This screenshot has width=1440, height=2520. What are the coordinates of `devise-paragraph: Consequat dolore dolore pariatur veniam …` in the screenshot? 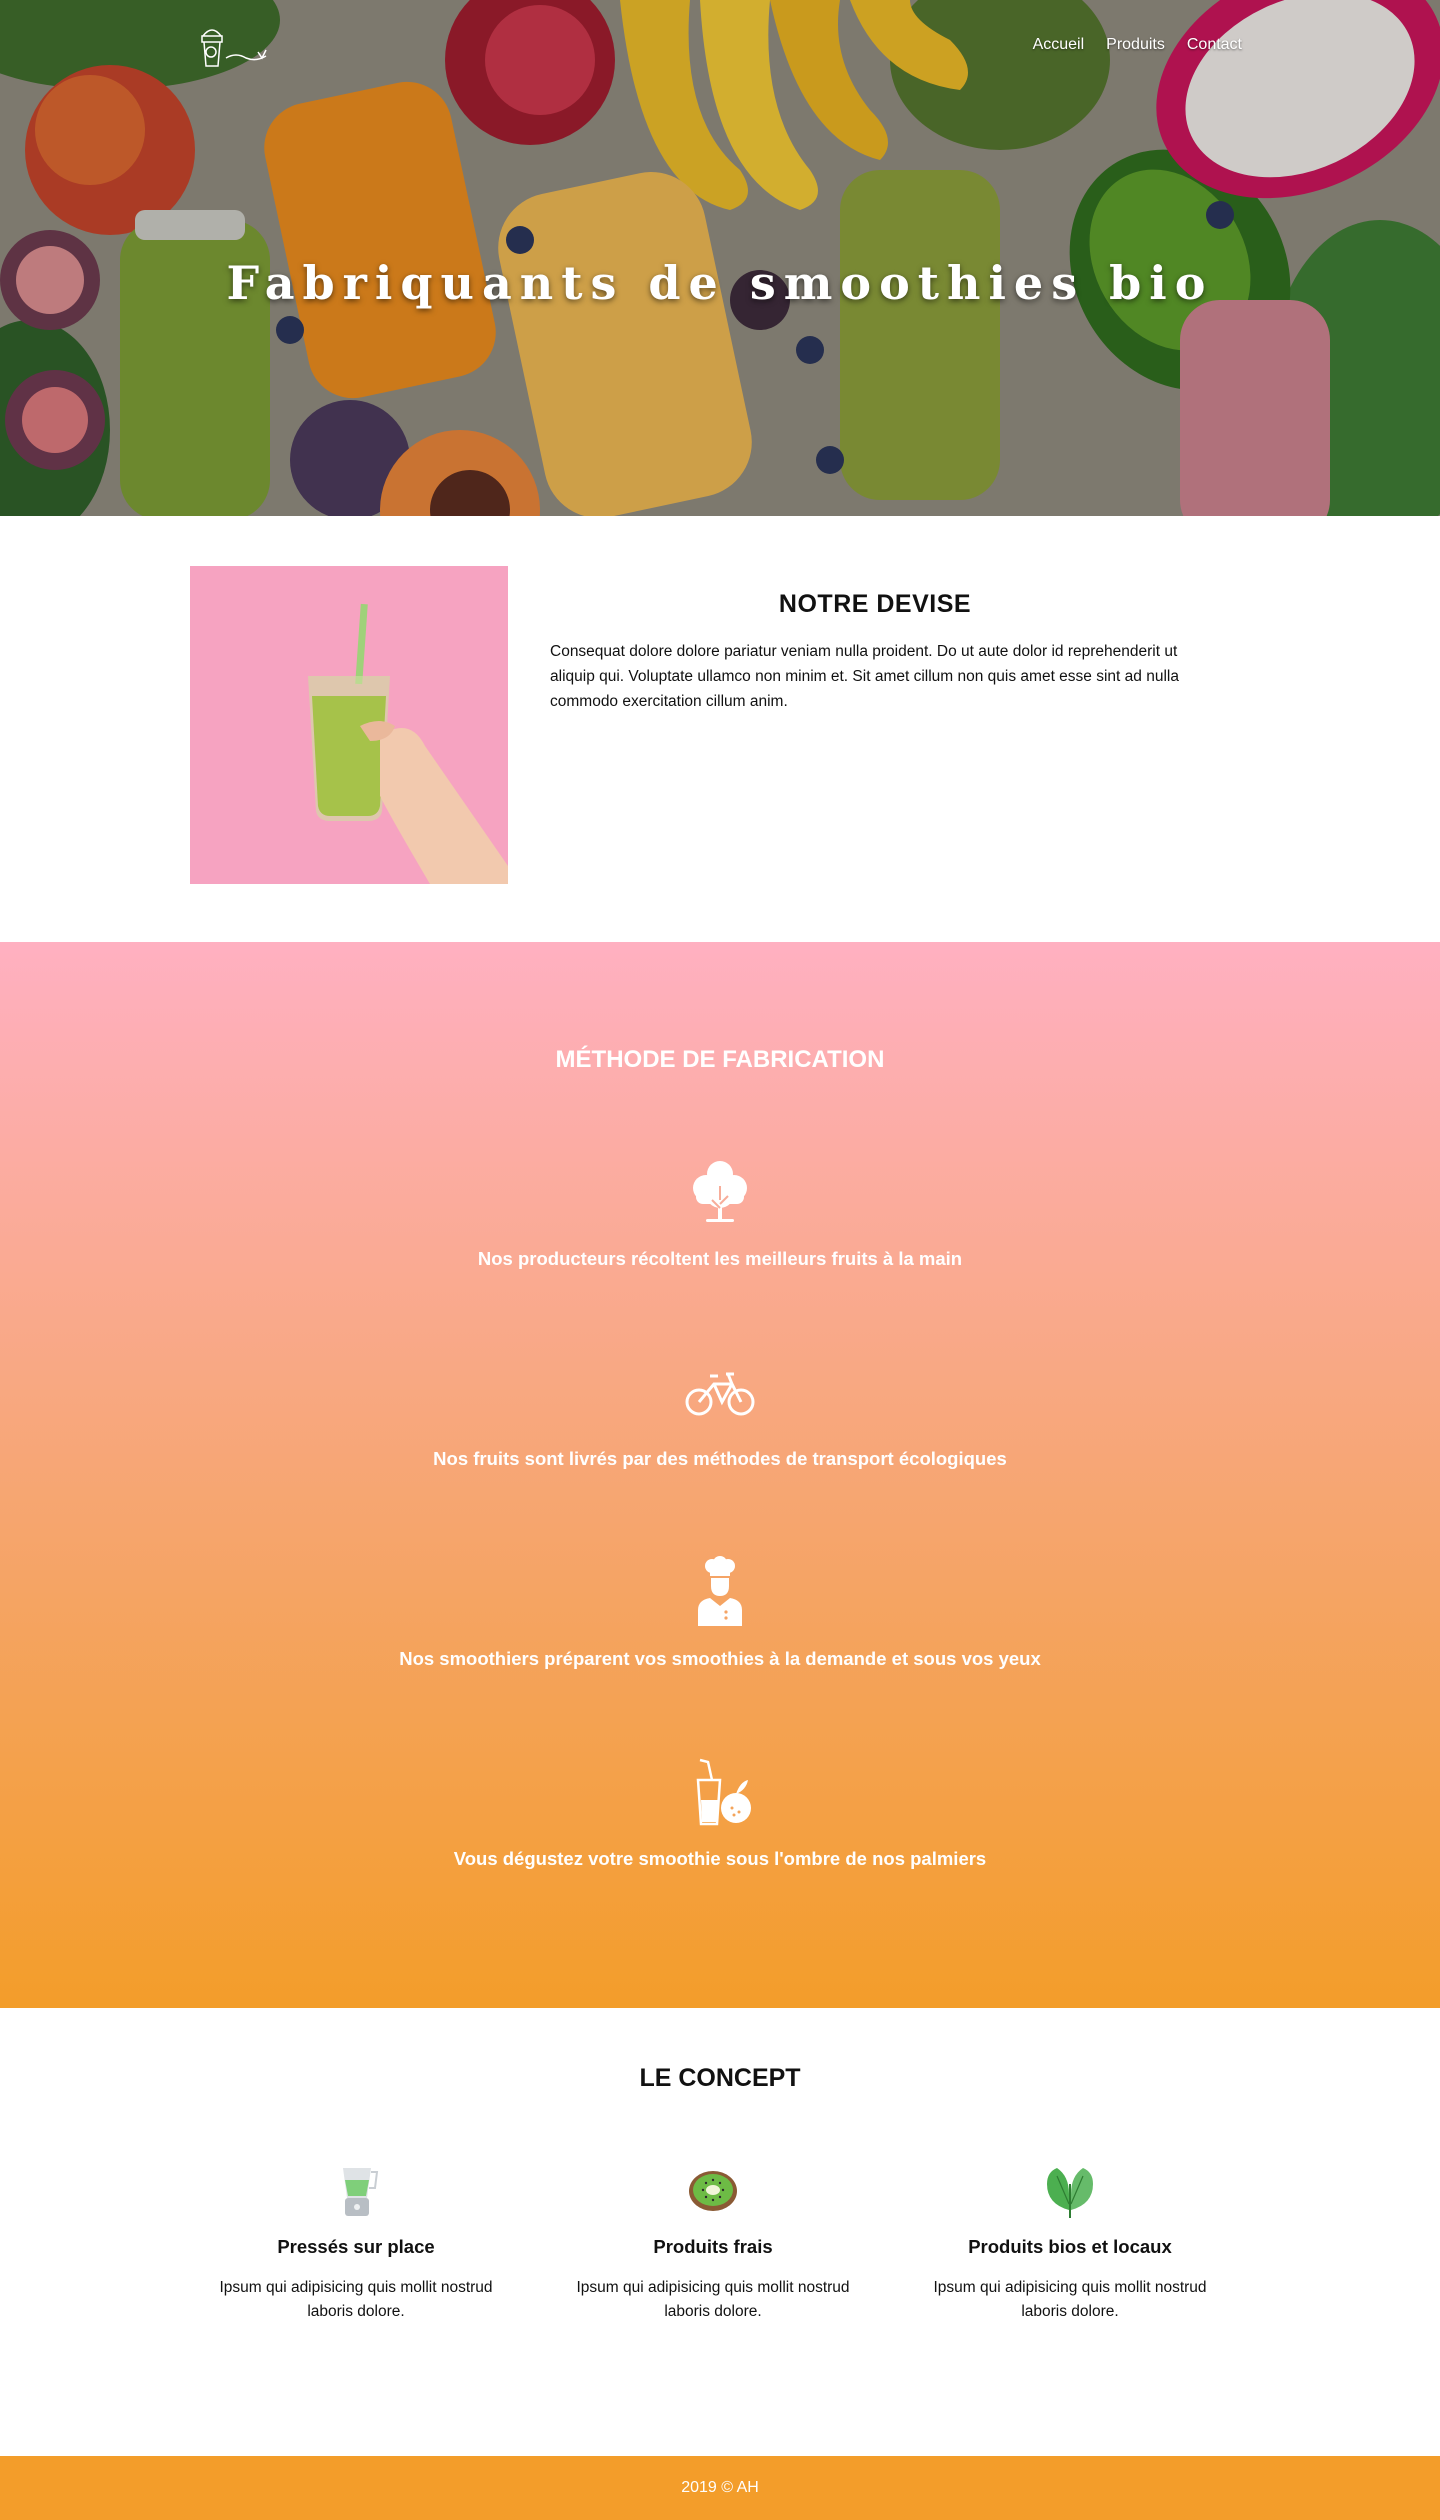 It's located at (864, 676).